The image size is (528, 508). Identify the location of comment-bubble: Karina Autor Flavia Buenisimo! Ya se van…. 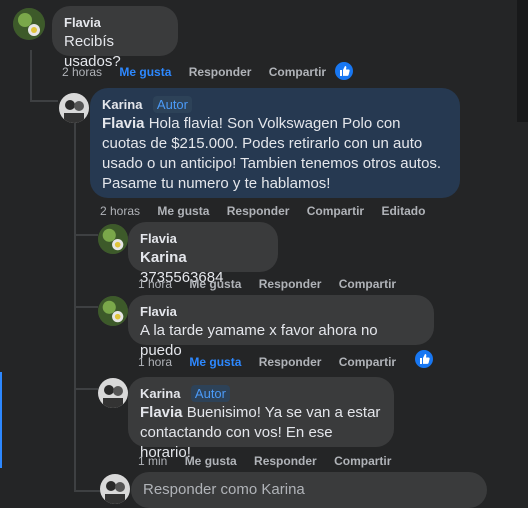
(261, 419).